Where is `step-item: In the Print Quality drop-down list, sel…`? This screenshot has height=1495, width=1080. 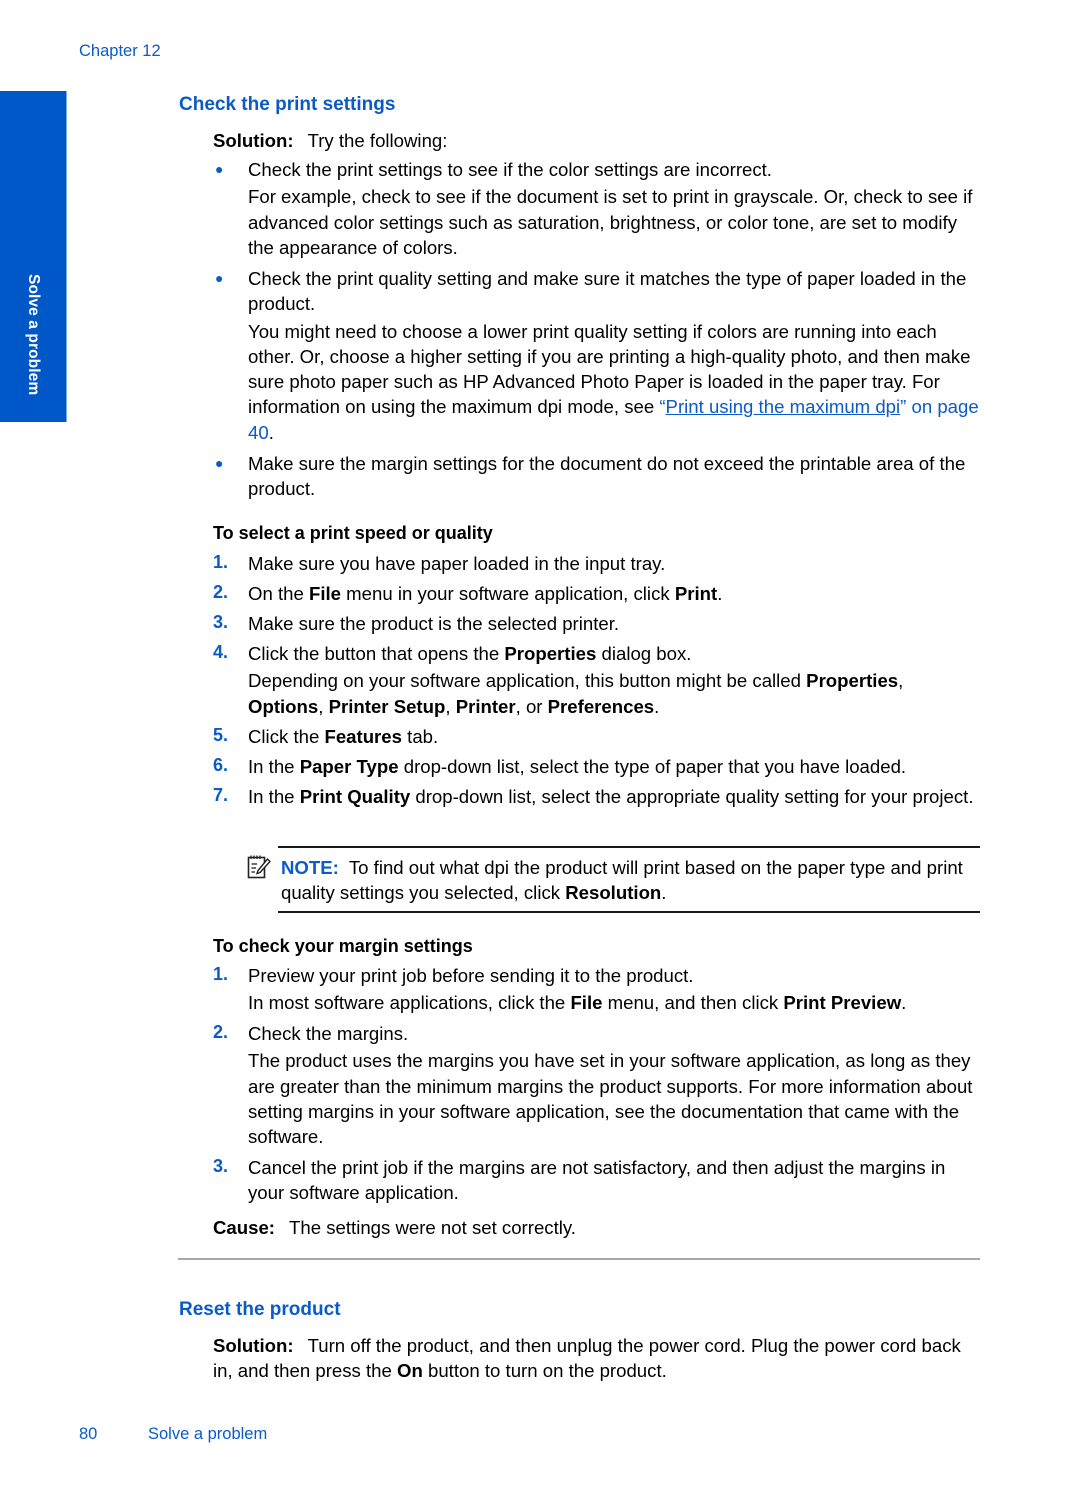 step-item: In the Print Quality drop-down list, sel… is located at coordinates (615, 796).